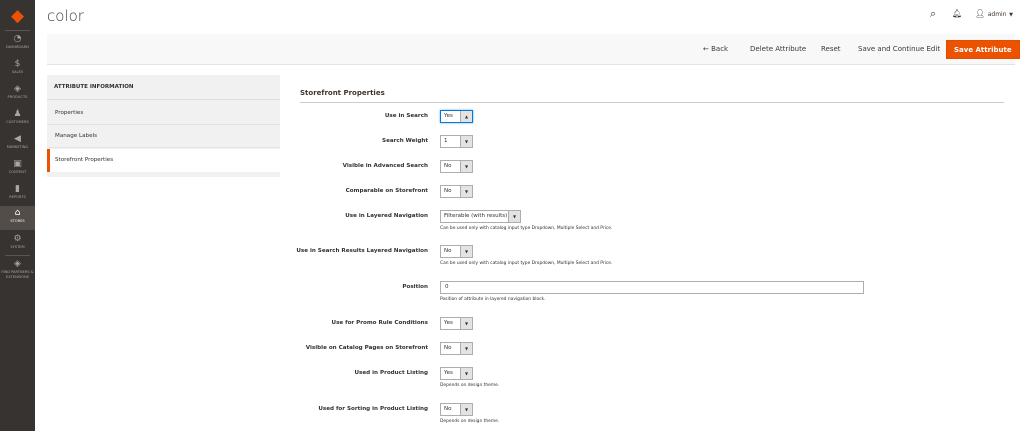 The image size is (1024, 431). I want to click on nav-customers: ♟ CUSTOMERS, so click(17, 121).